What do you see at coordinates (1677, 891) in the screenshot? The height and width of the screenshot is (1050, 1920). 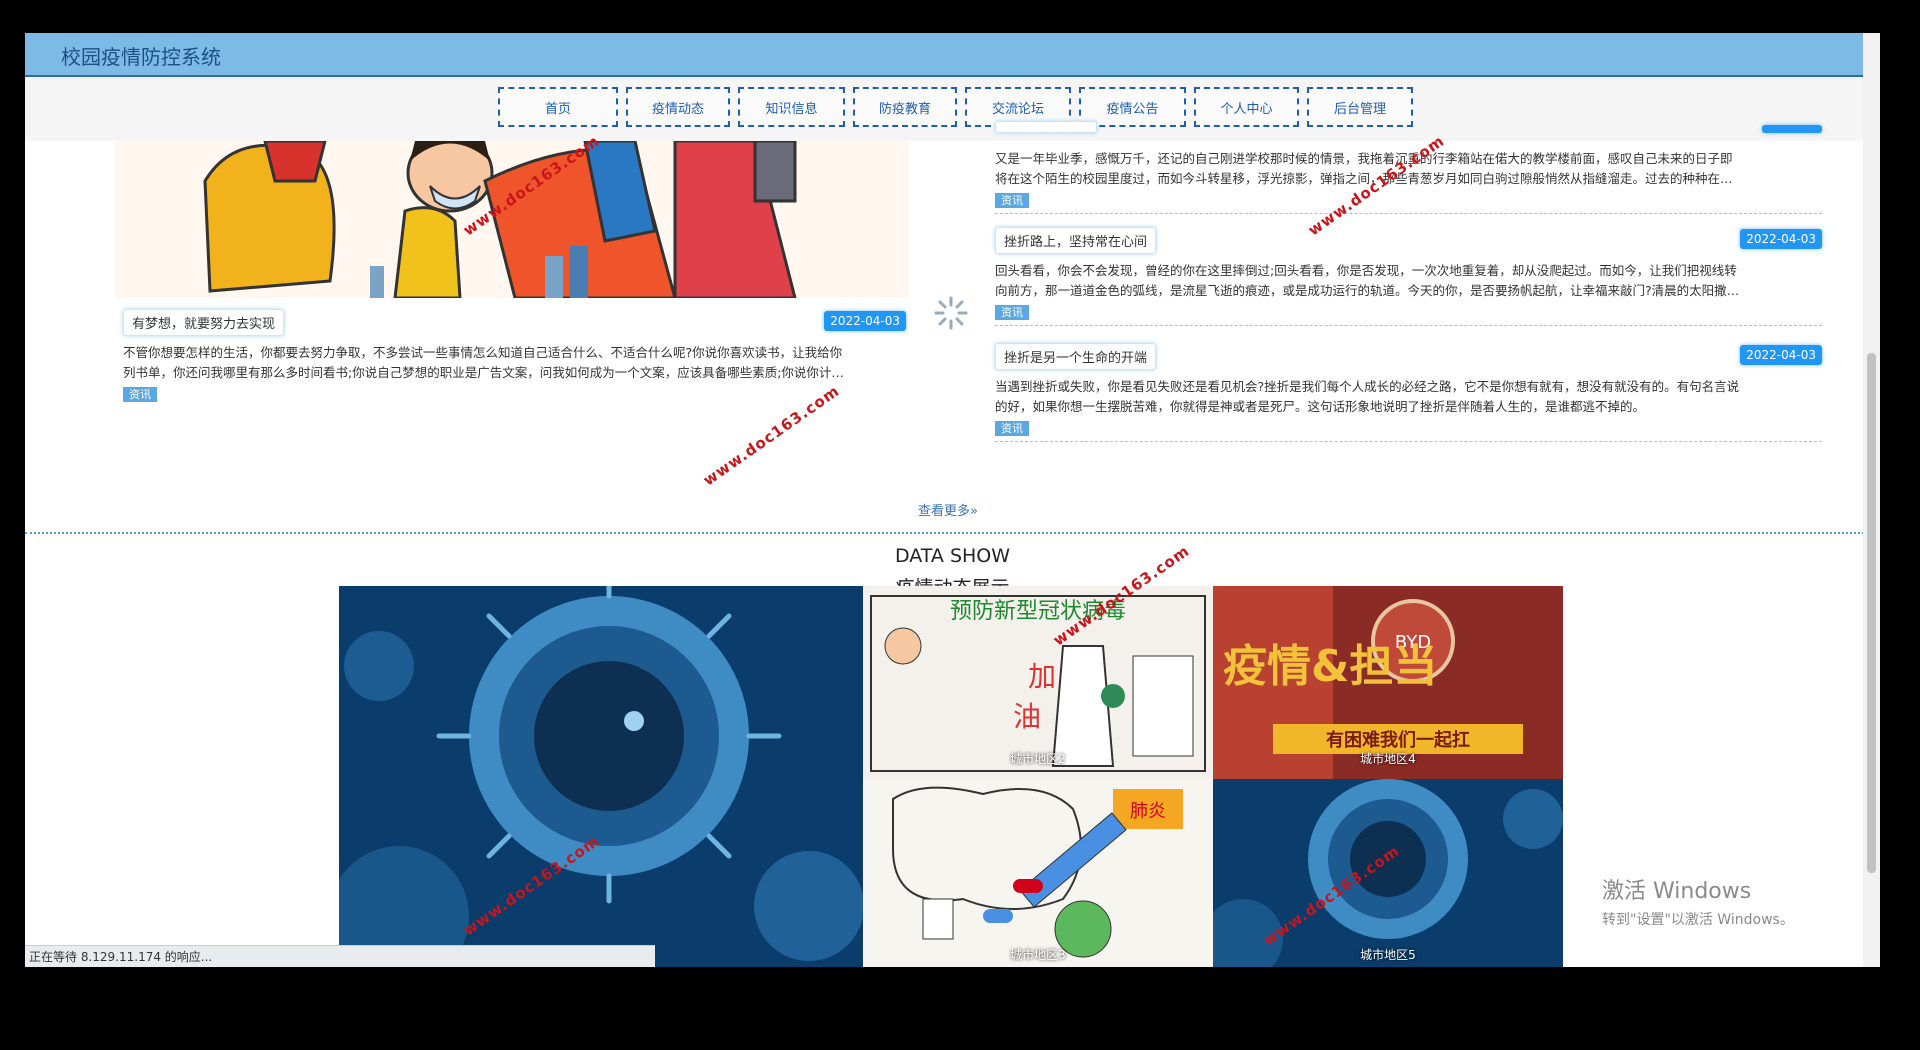 I see `activation-title: 激活 Windows` at bounding box center [1677, 891].